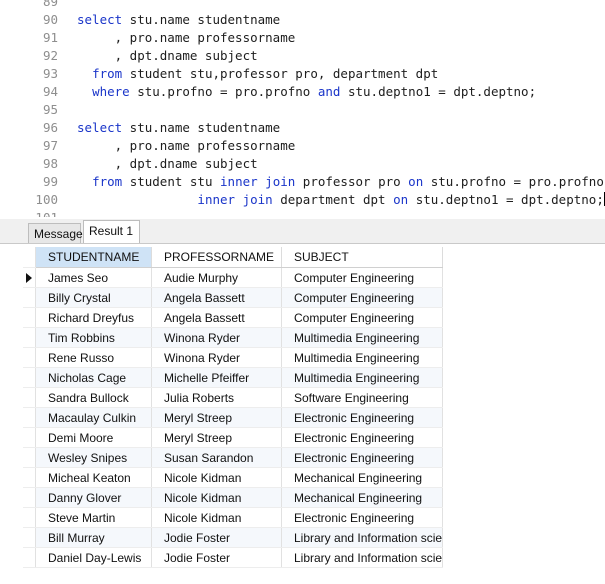 This screenshot has height=584, width=605. Describe the element at coordinates (216, 457) in the screenshot. I see `table-cell: Susan Sarandon` at that location.